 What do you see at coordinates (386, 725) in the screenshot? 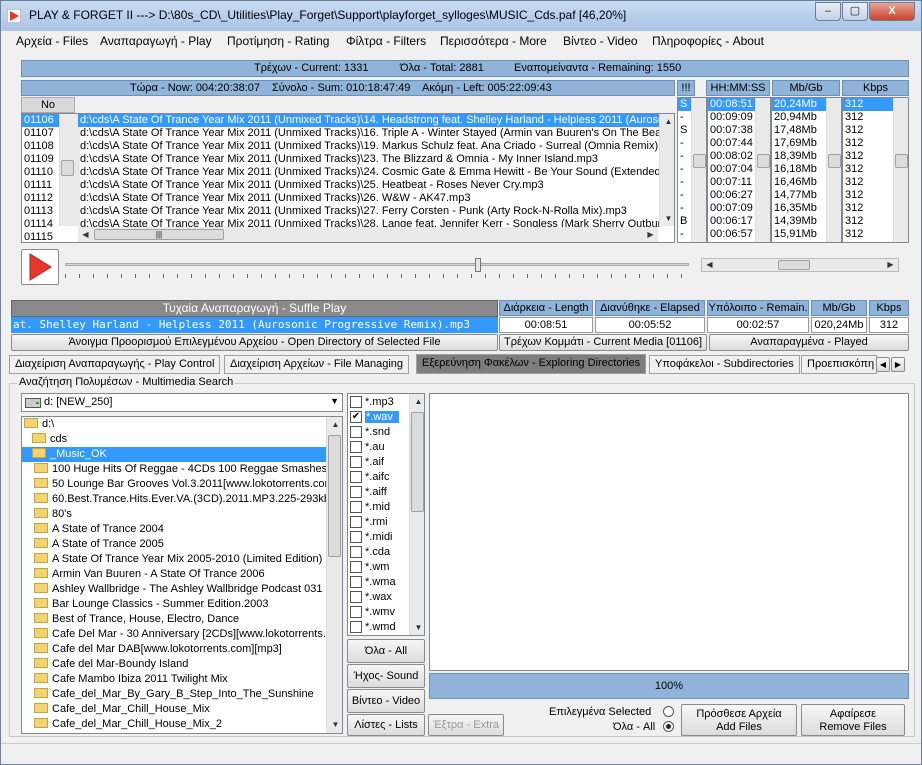
I see `filter-lists-button: Λίστες - Lists` at bounding box center [386, 725].